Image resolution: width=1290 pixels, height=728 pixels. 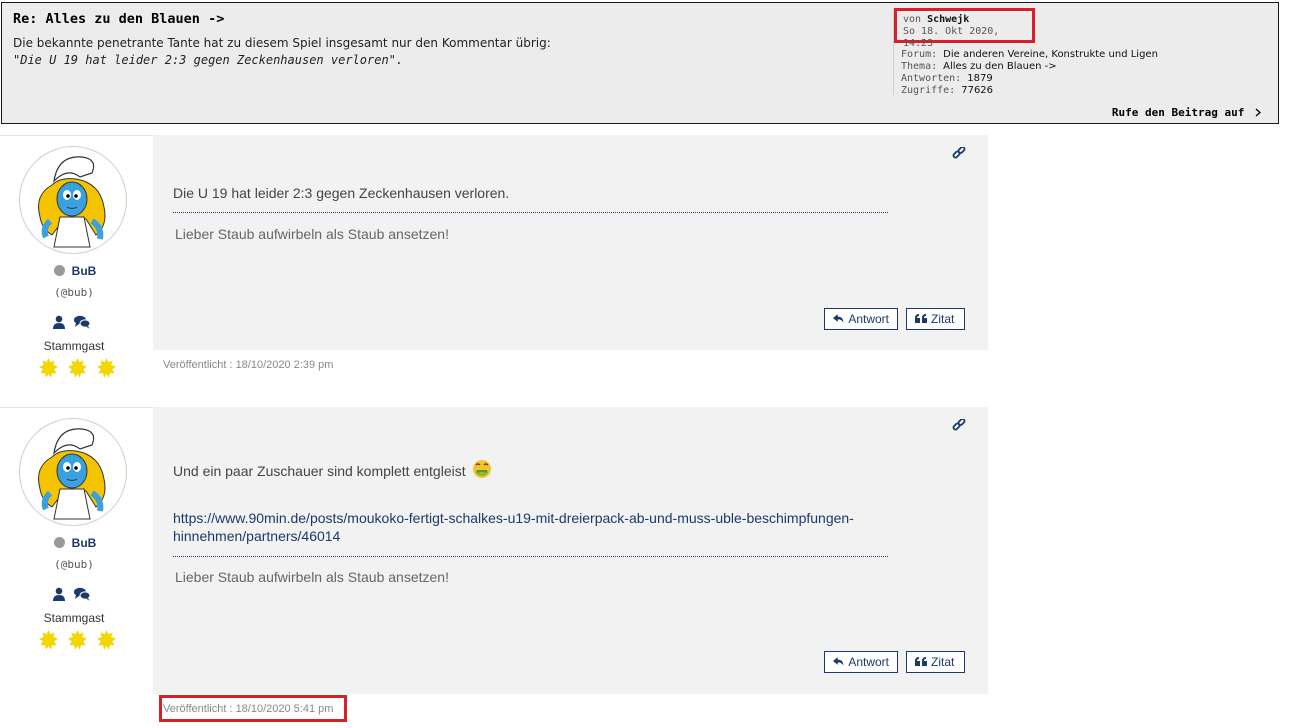 What do you see at coordinates (977, 90) in the screenshot?
I see `views-count: 77626` at bounding box center [977, 90].